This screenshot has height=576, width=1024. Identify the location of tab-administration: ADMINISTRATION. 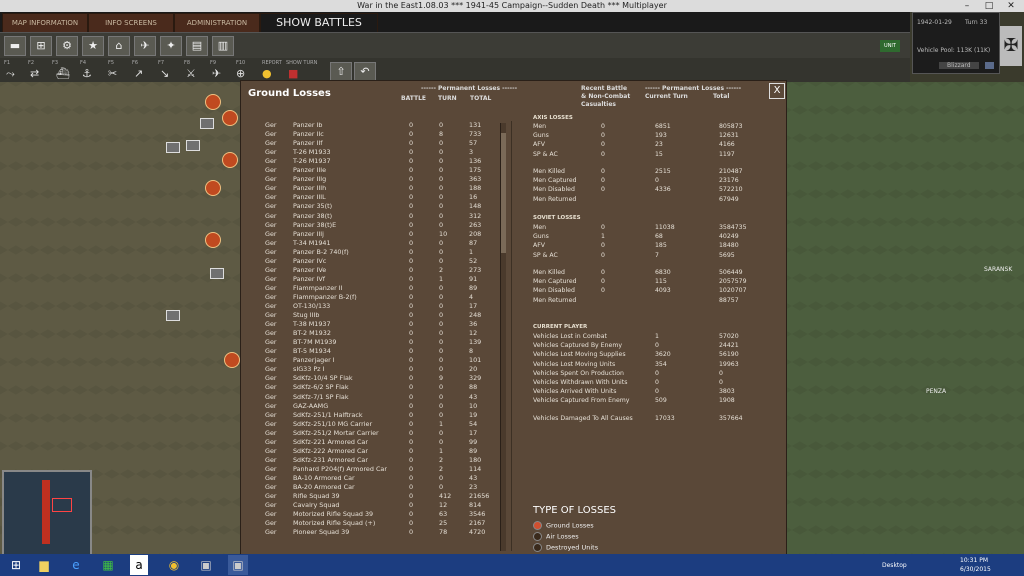
(217, 23).